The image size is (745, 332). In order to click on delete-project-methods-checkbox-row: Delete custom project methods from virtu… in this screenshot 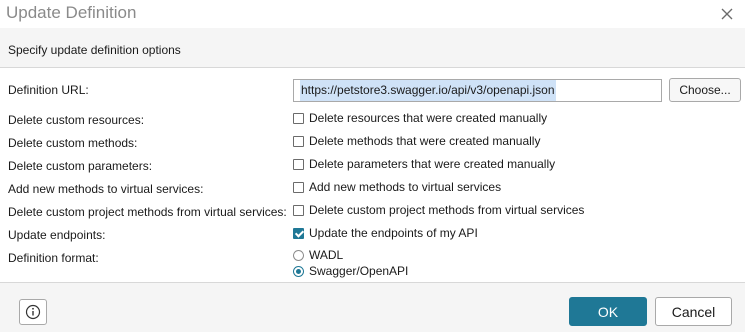, I will do `click(438, 210)`.